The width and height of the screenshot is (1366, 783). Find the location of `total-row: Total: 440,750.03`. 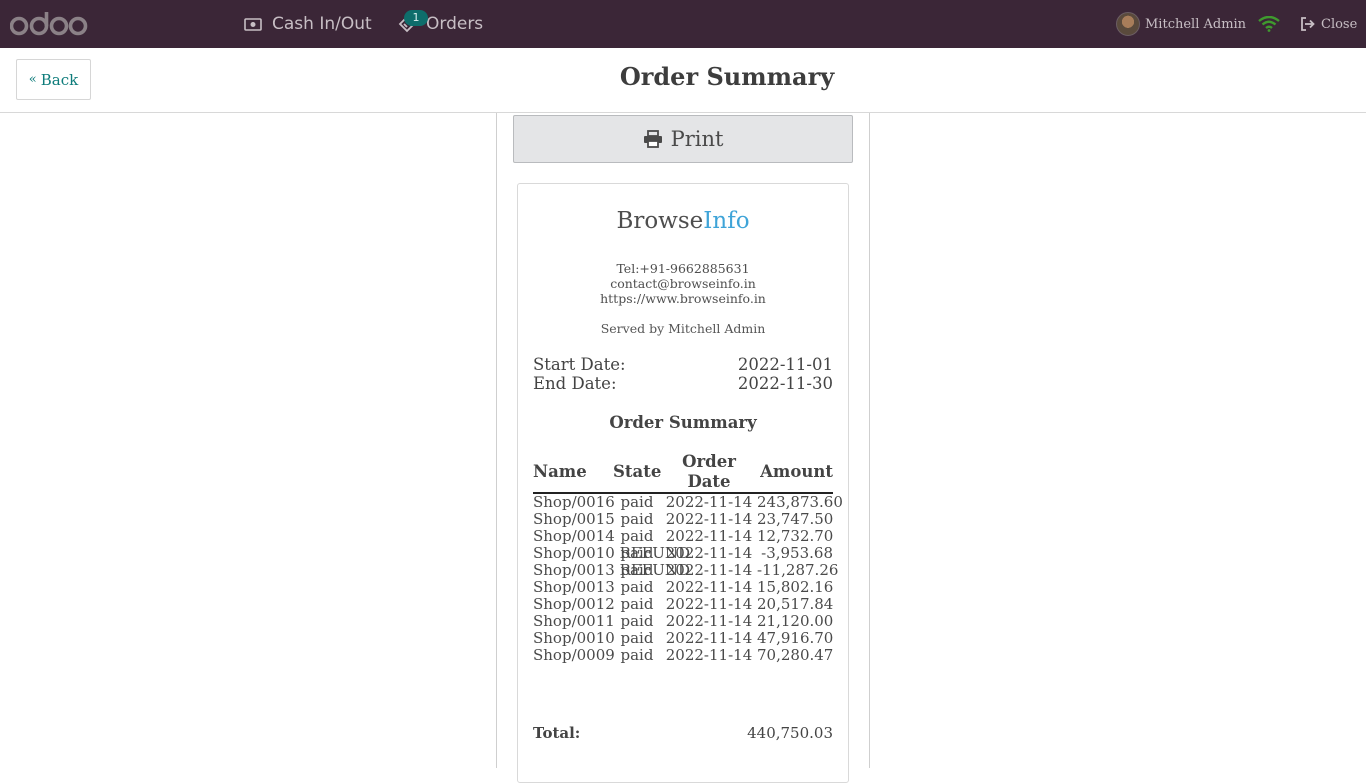

total-row: Total: 440,750.03 is located at coordinates (683, 733).